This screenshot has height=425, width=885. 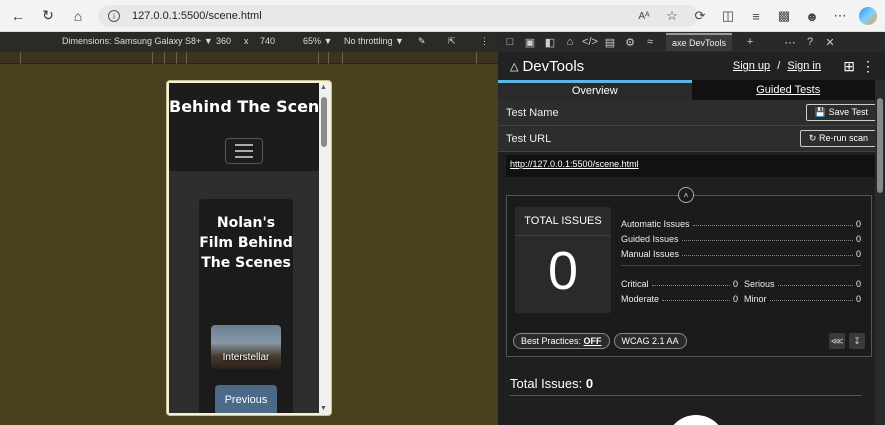 I want to click on new-scan-icon: ⊞, so click(x=849, y=66).